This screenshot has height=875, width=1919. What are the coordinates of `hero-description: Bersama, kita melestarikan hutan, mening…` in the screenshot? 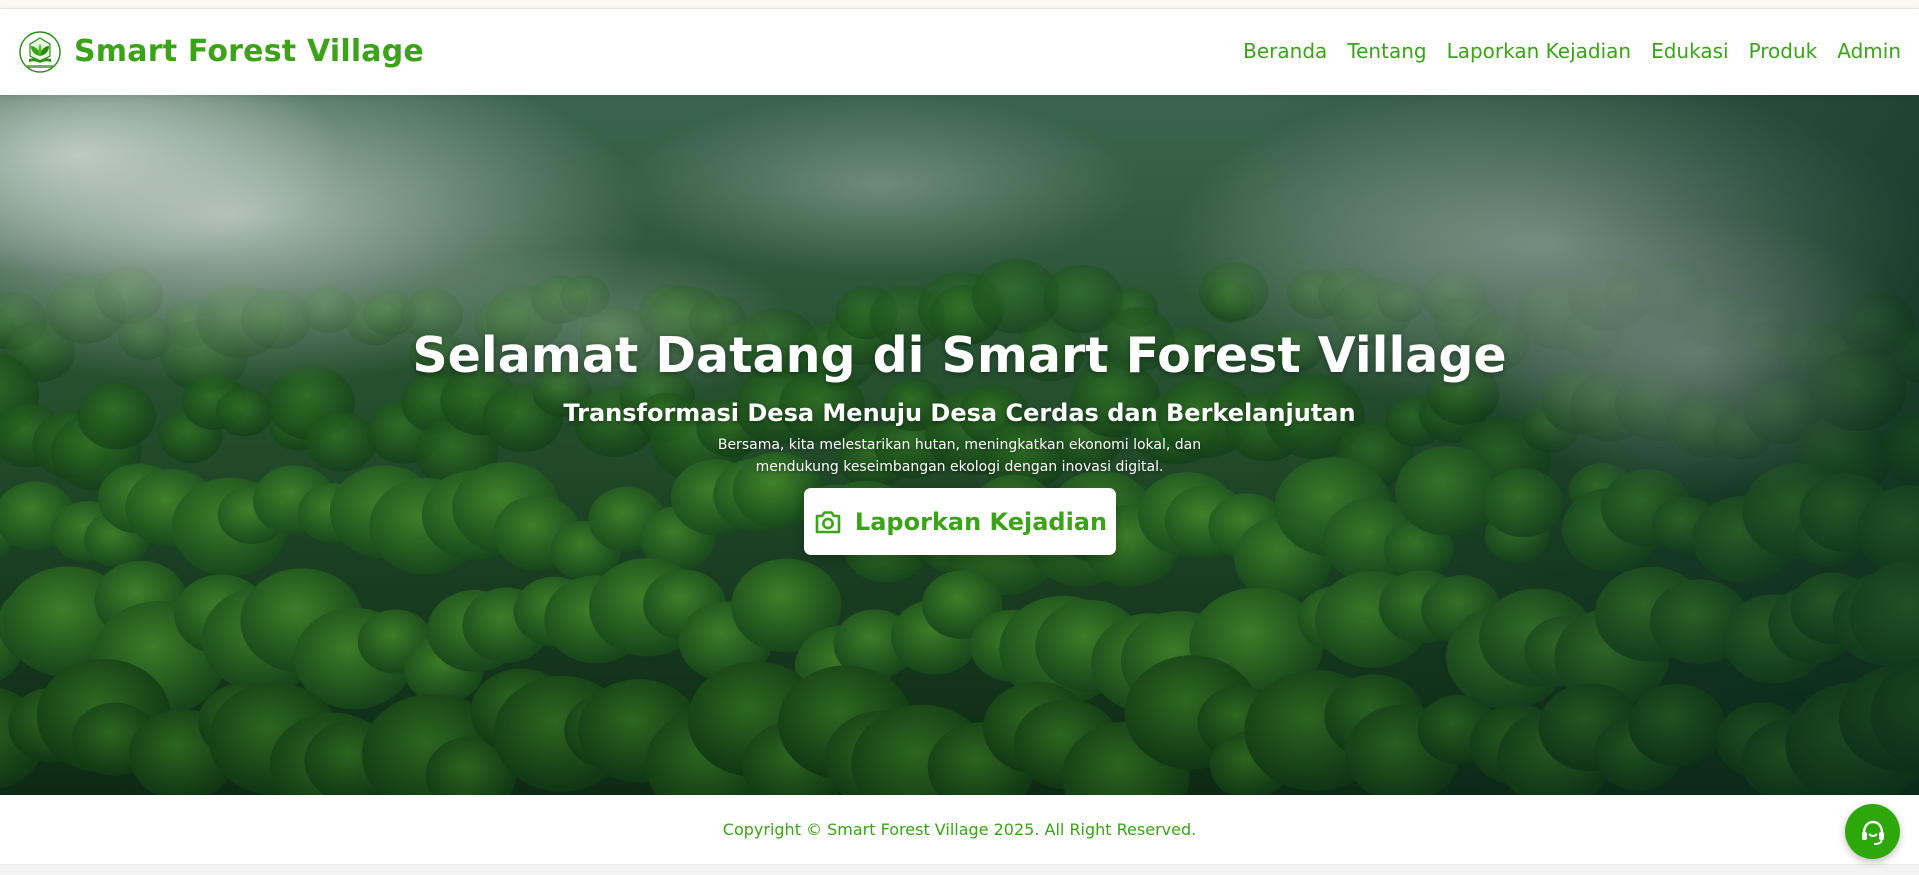 It's located at (959, 456).